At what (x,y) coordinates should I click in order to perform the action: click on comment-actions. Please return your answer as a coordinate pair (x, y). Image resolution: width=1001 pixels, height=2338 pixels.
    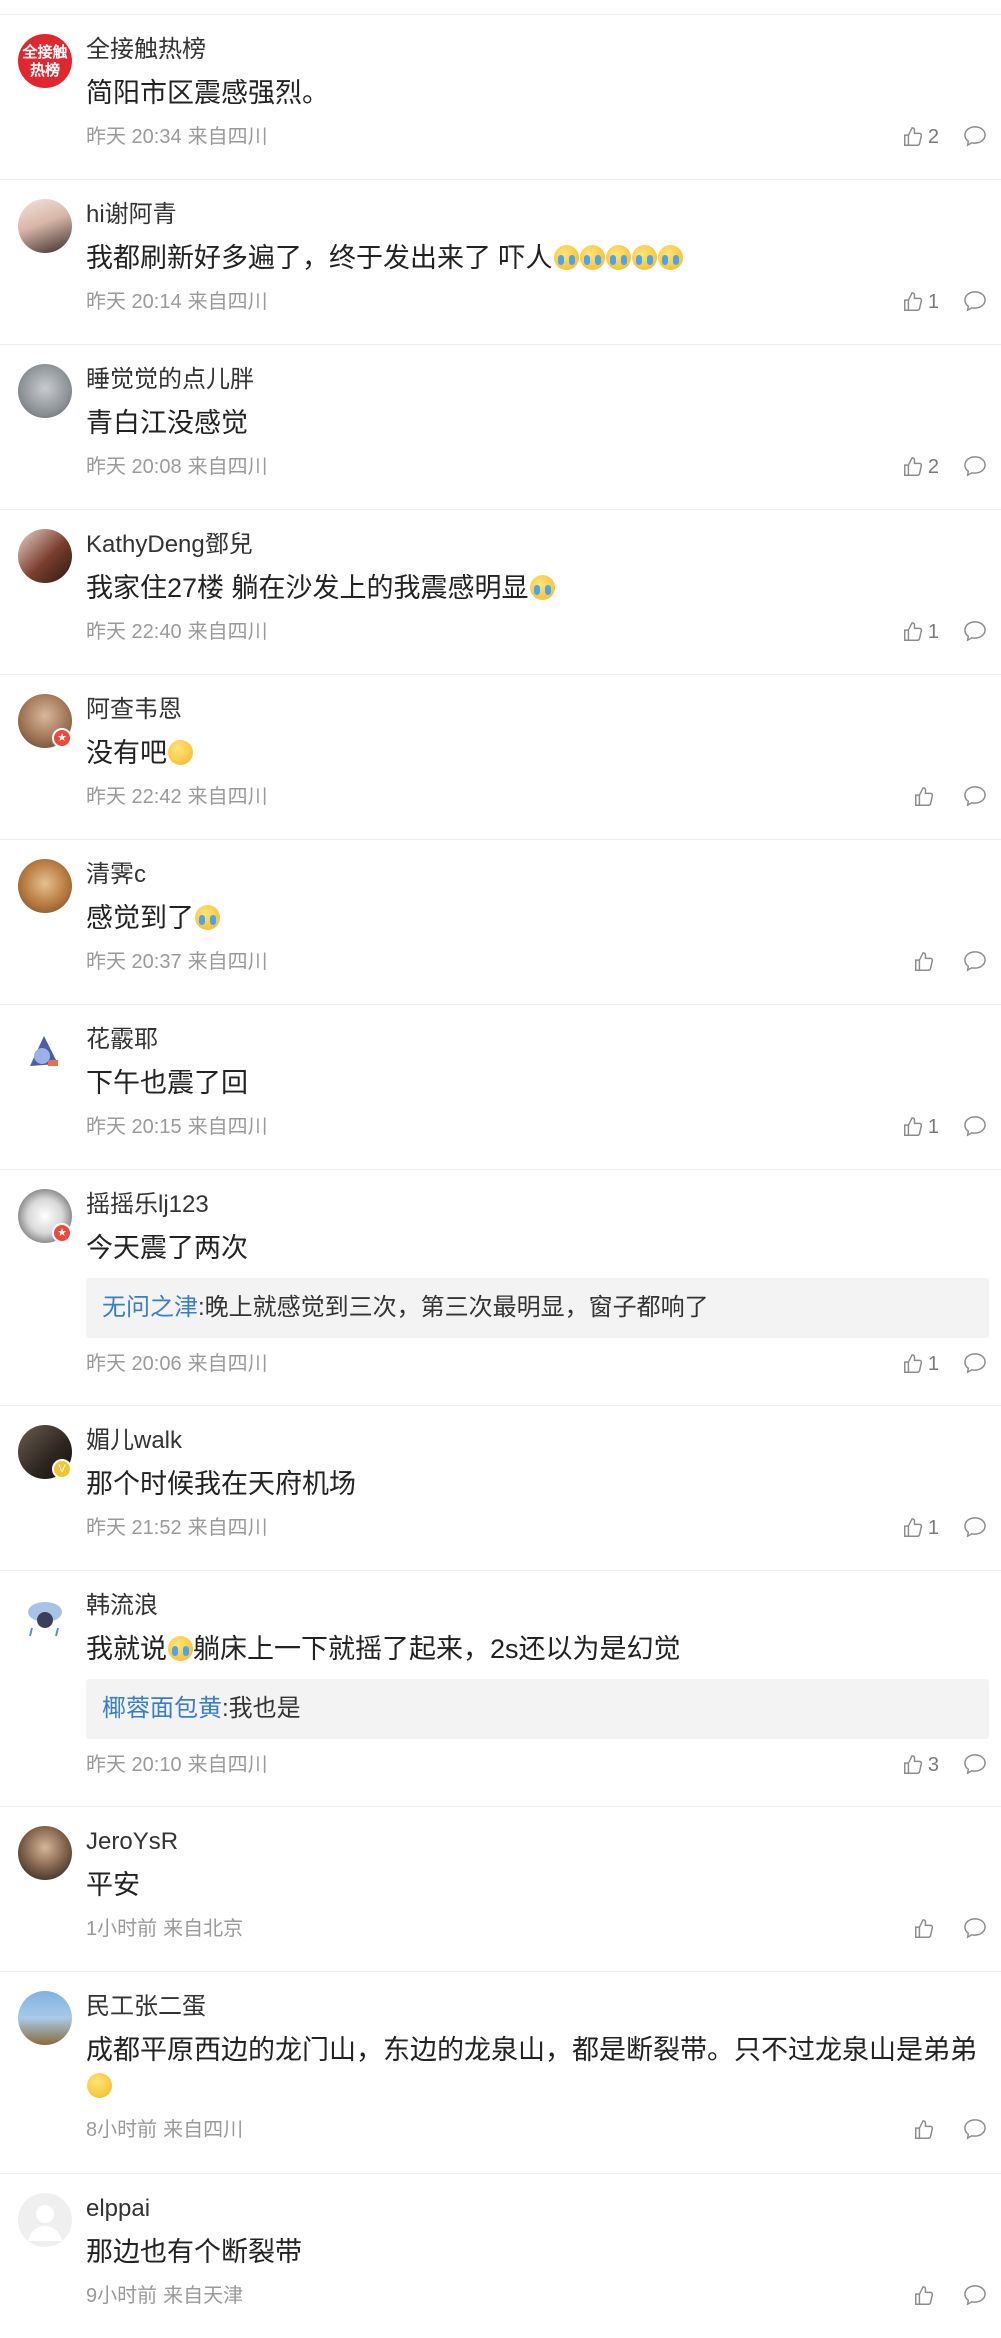
    Looking at the image, I should click on (927, 2130).